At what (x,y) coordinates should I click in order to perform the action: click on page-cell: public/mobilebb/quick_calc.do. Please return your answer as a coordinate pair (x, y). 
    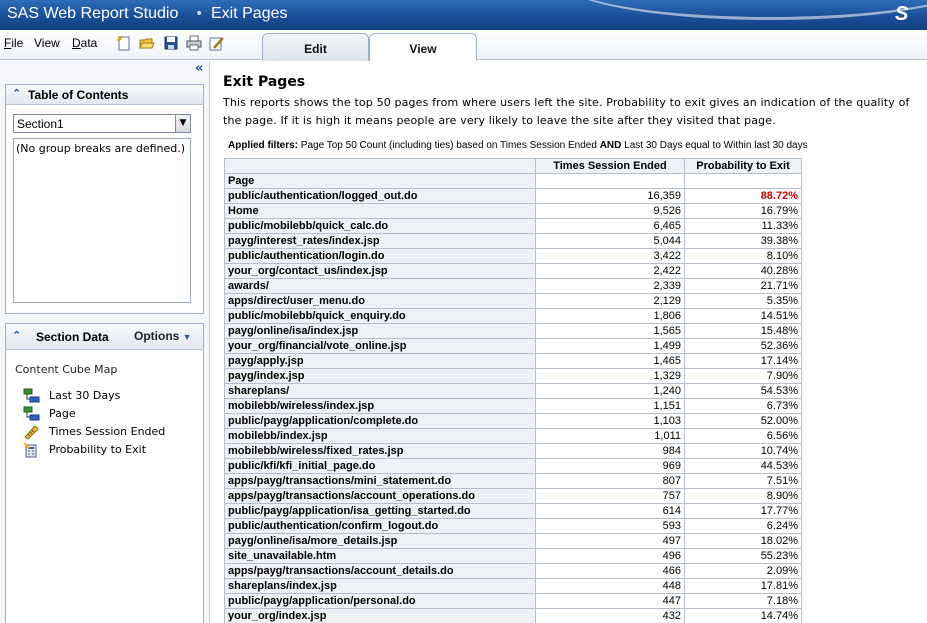
    Looking at the image, I should click on (380, 226).